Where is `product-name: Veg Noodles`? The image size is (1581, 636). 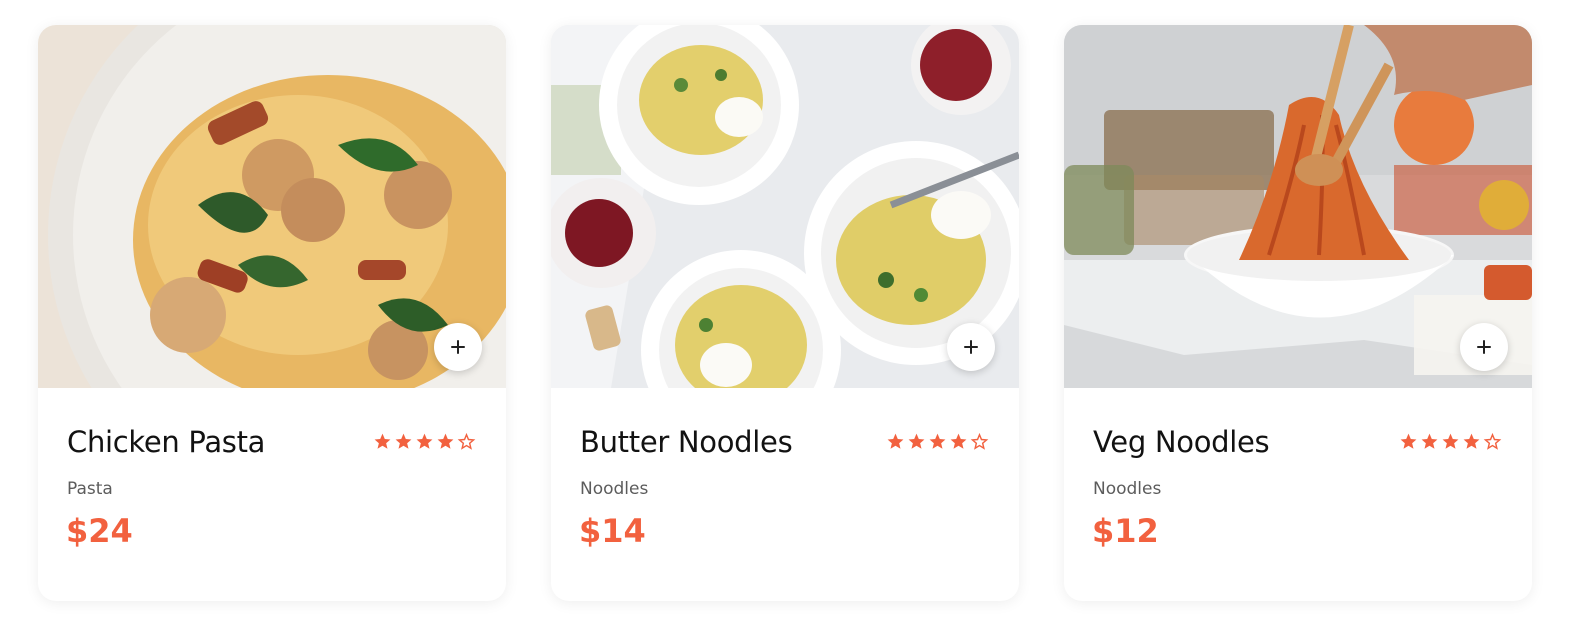 product-name: Veg Noodles is located at coordinates (1181, 442).